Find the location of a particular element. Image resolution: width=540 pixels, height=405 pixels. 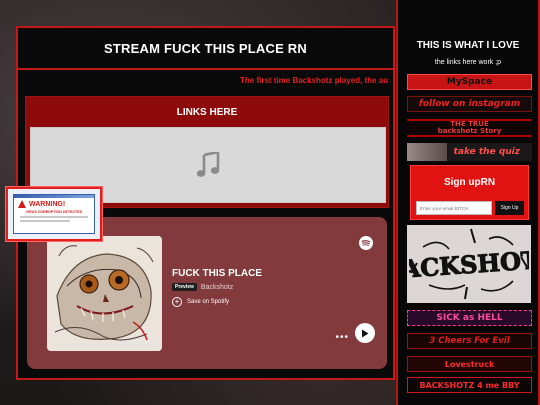

quiz-thumbnail is located at coordinates (427, 152).